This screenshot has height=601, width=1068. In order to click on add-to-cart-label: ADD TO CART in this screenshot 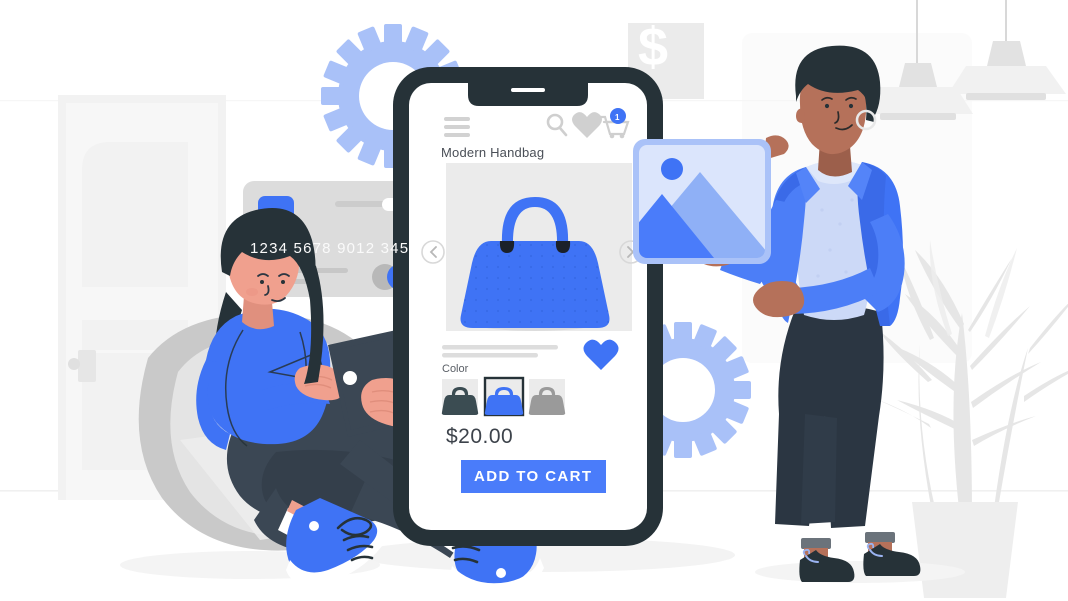, I will do `click(533, 476)`.